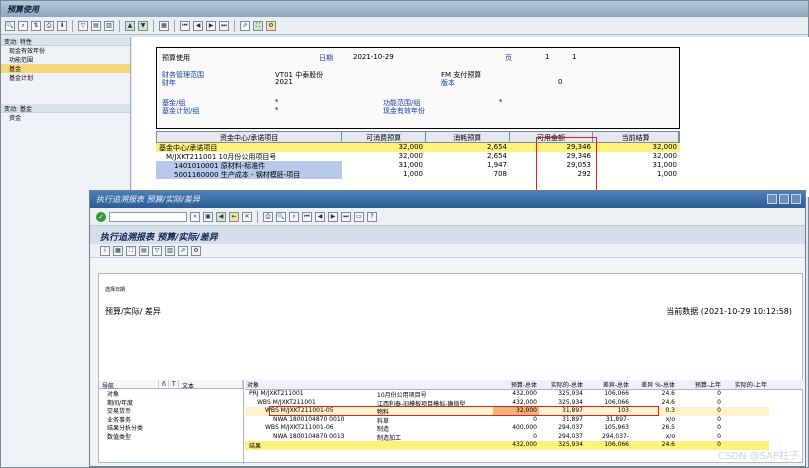  I want to click on col-actual-total: 实际的-总体, so click(562, 384).